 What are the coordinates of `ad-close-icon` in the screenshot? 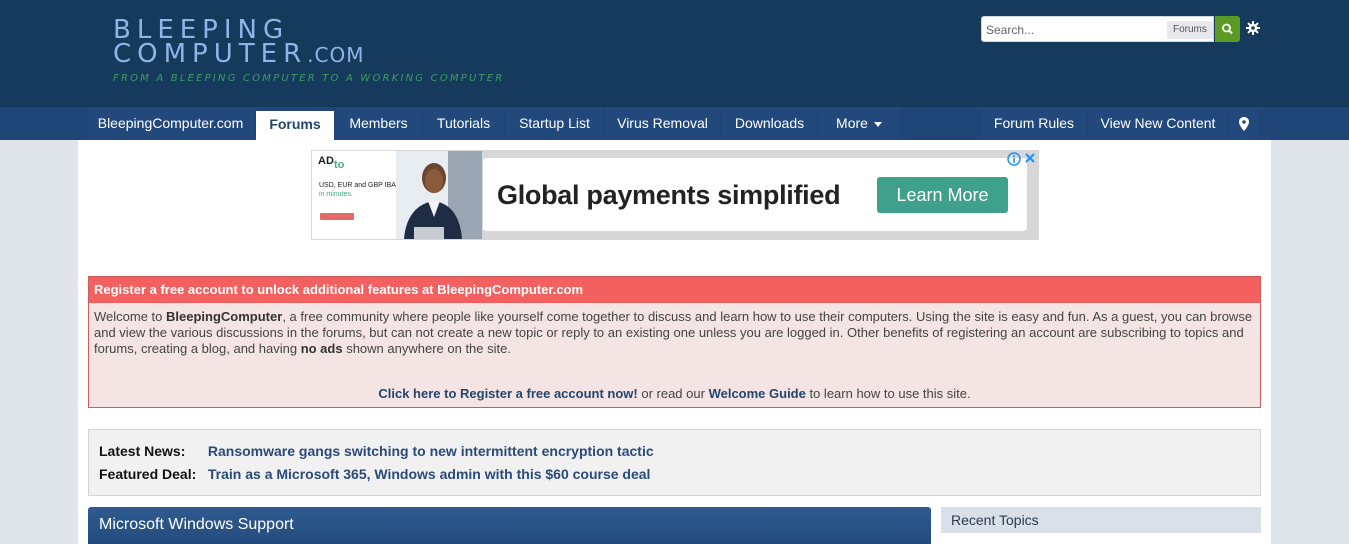 It's located at (1030, 158).